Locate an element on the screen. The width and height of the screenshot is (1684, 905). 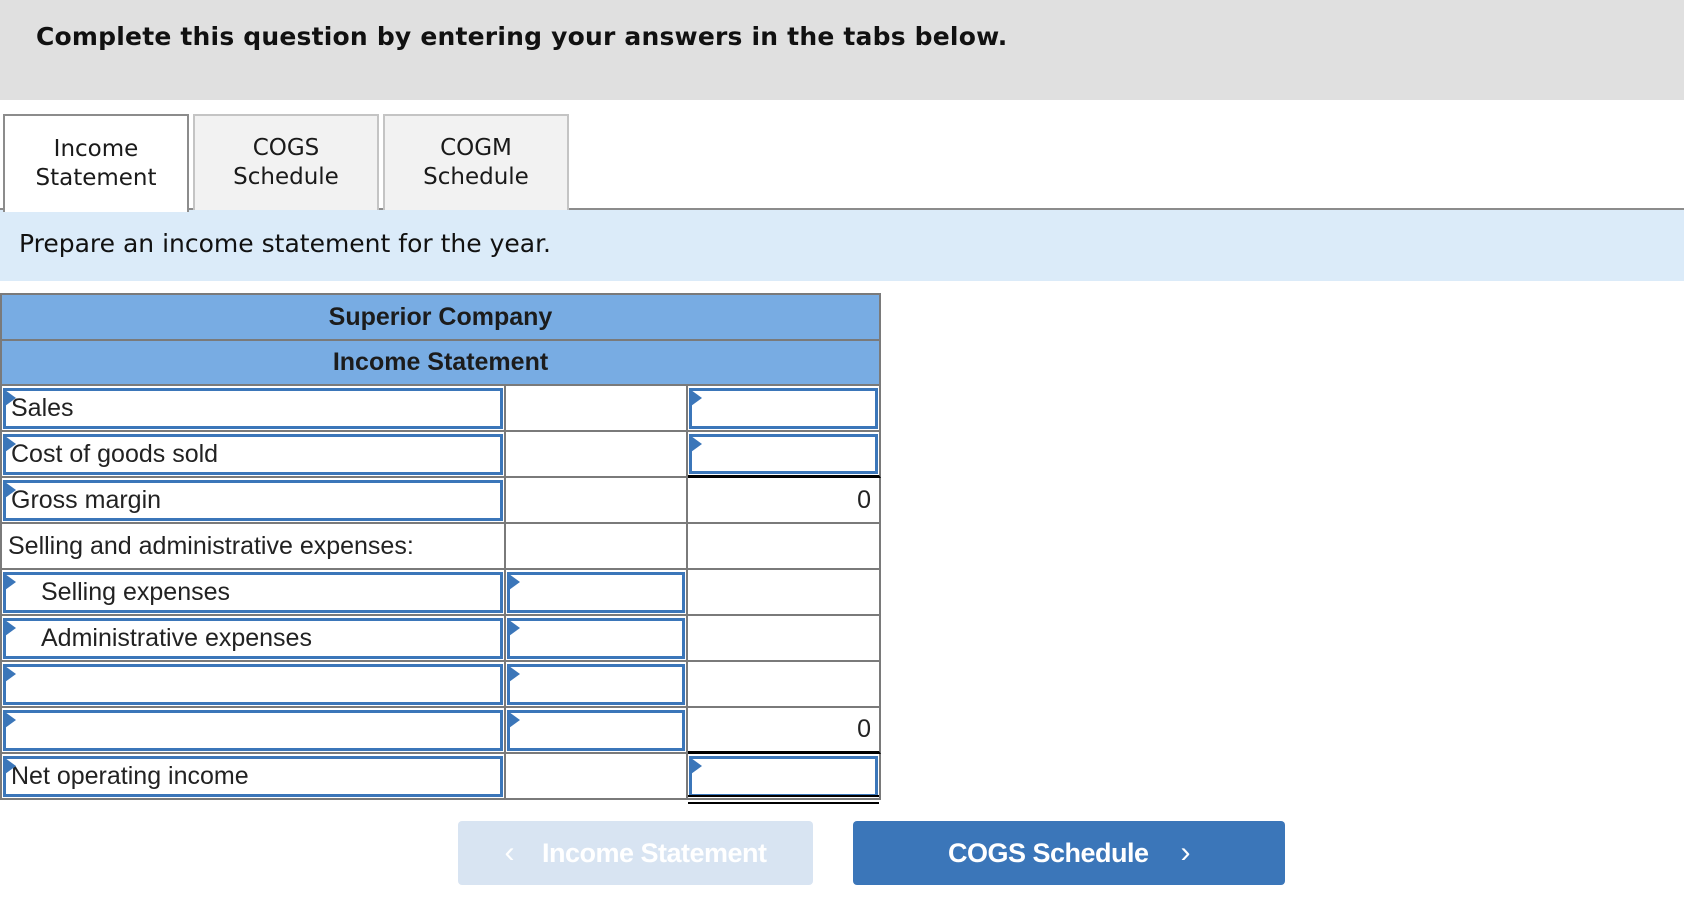
tab-label: COGM Schedule is located at coordinates (476, 162).